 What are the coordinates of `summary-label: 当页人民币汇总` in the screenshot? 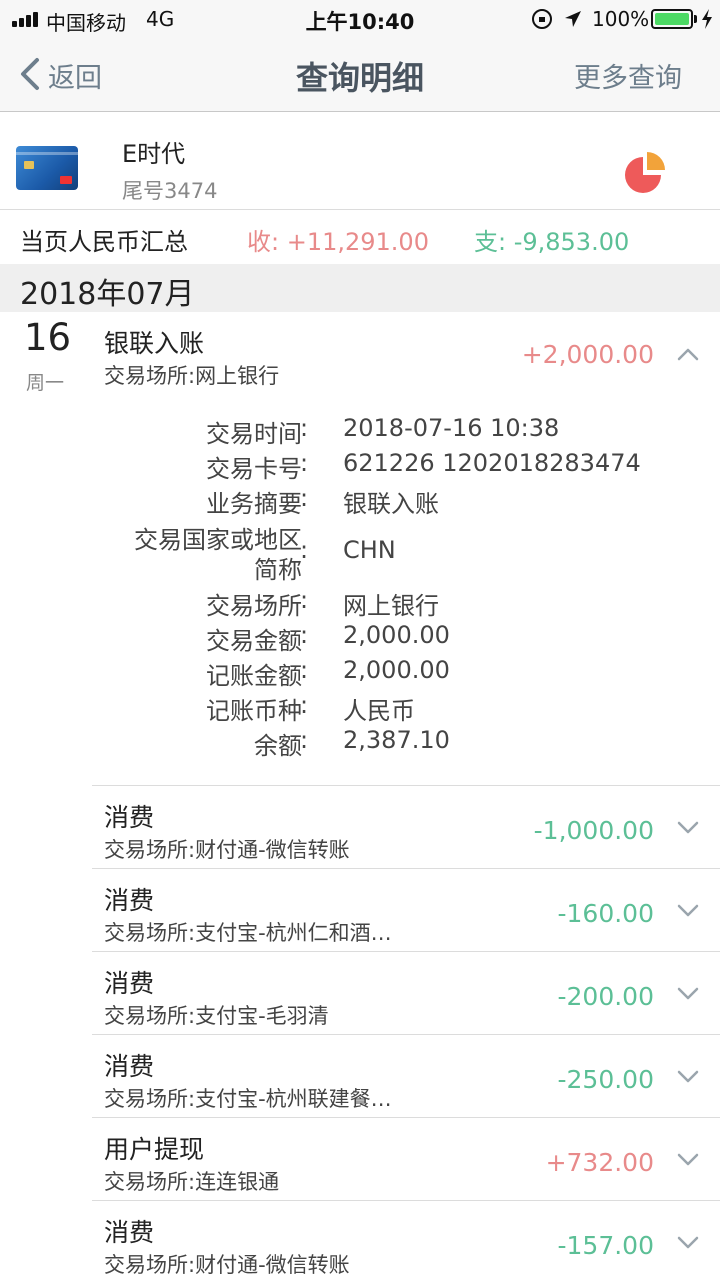 It's located at (104, 242).